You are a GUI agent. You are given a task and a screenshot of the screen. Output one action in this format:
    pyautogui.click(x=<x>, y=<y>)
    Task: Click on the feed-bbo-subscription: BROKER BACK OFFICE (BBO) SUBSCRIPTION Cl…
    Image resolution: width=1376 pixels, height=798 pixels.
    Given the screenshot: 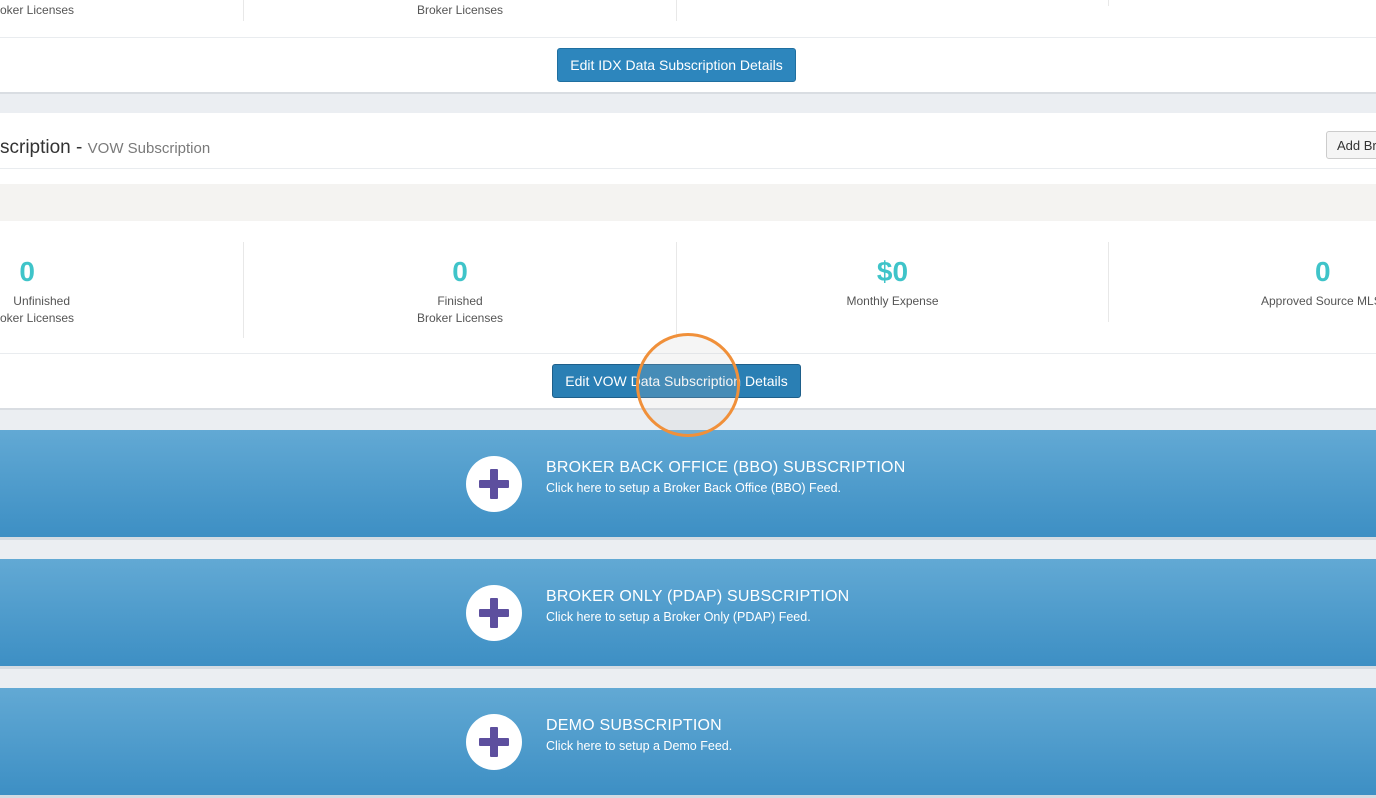 What is the action you would take?
    pyautogui.click(x=688, y=485)
    